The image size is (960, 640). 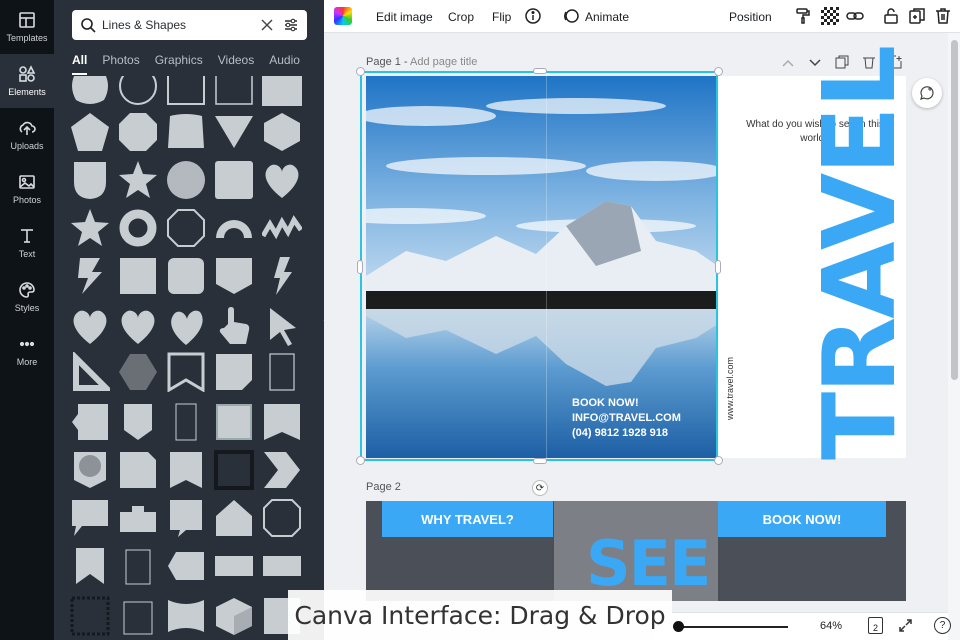 What do you see at coordinates (27, 243) in the screenshot?
I see `rail-item-text: Text` at bounding box center [27, 243].